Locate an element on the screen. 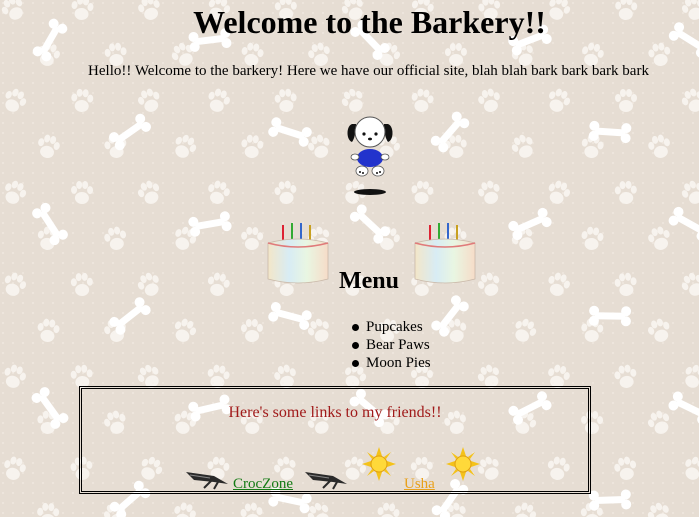 Image resolution: width=699 pixels, height=517 pixels. menu-item-pupcakes: Pupcakes is located at coordinates (391, 327).